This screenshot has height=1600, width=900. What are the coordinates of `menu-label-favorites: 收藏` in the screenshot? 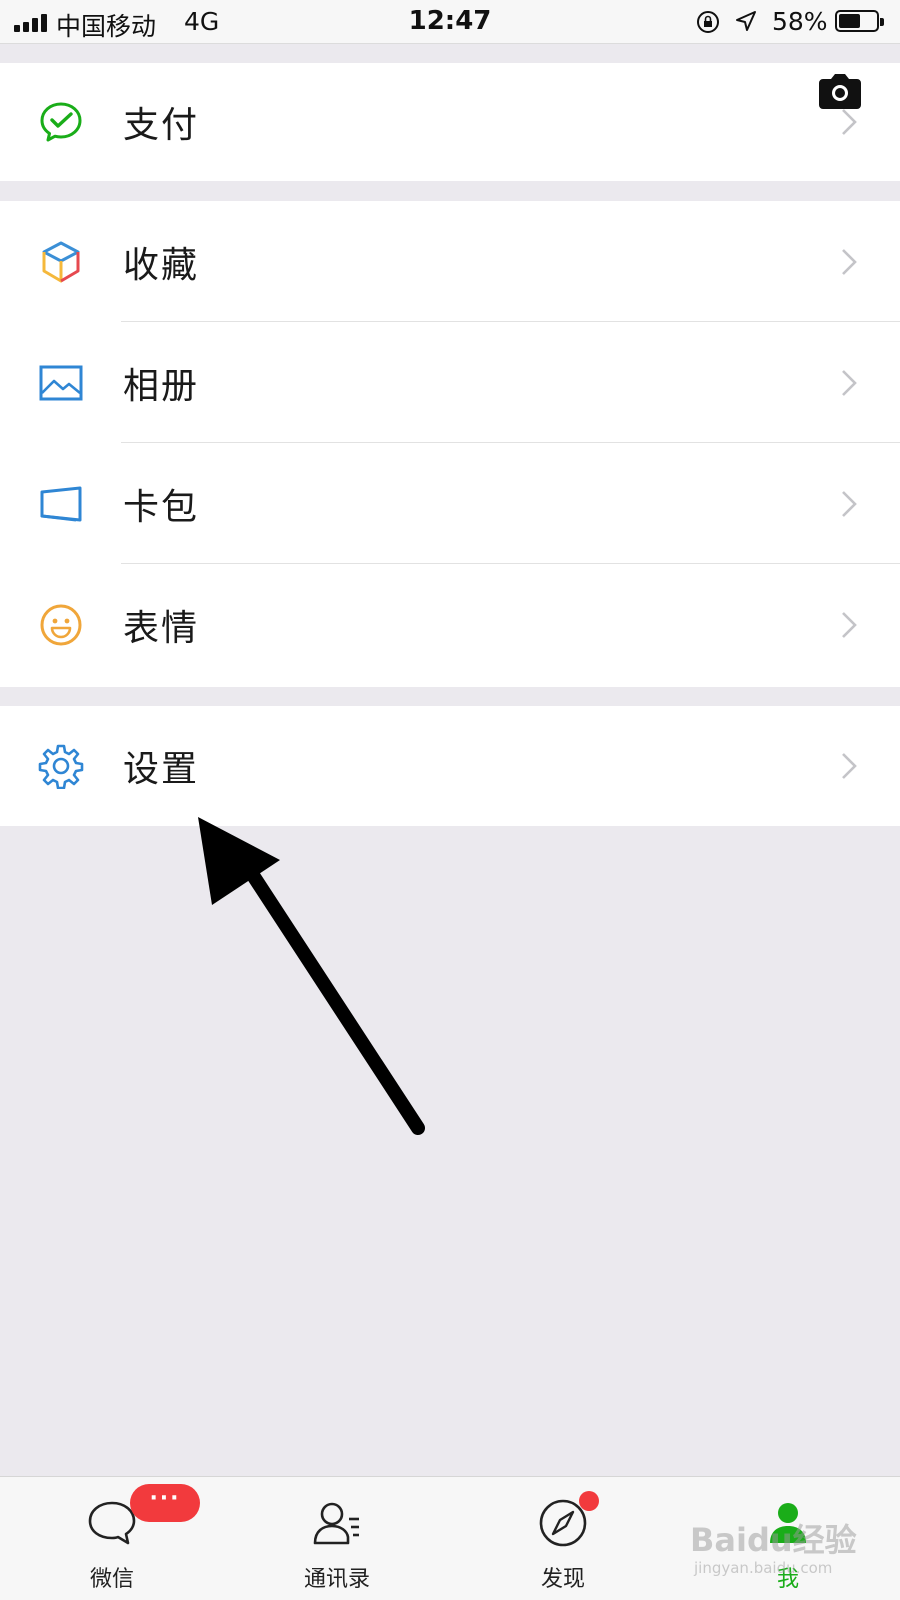 It's located at (161, 265).